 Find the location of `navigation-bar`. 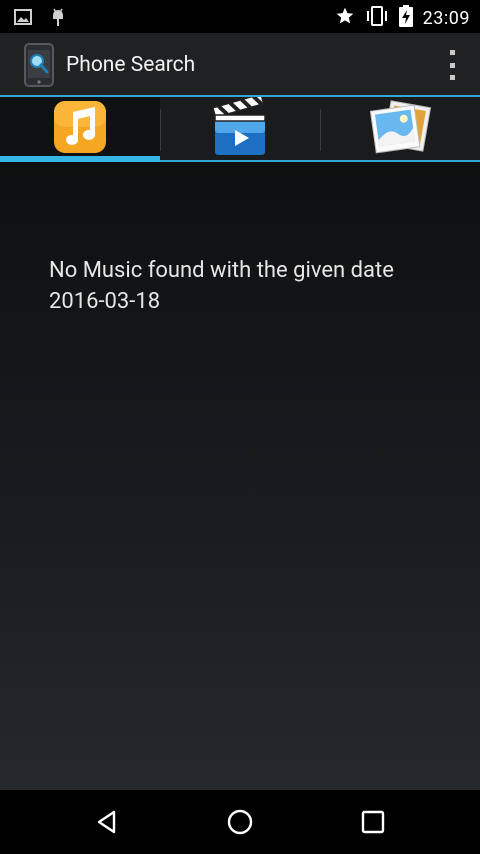

navigation-bar is located at coordinates (240, 822).